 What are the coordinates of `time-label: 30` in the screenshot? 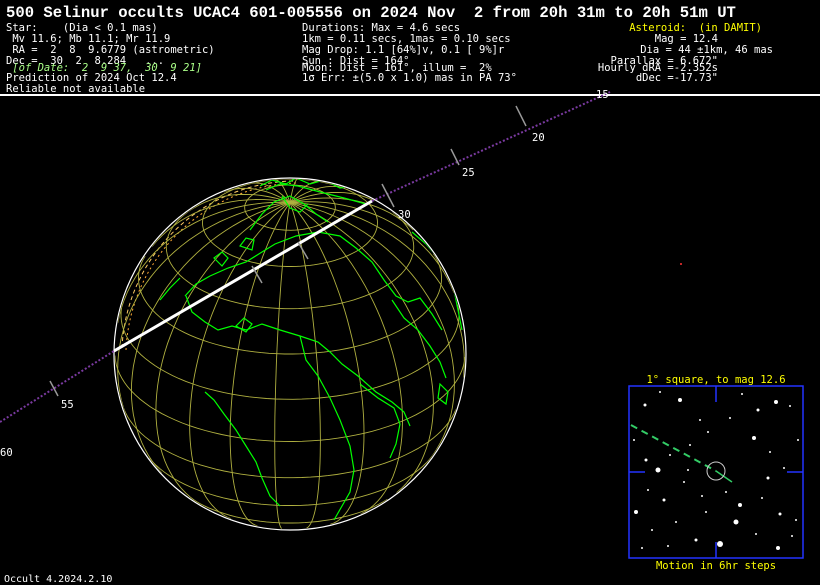 It's located at (404, 215).